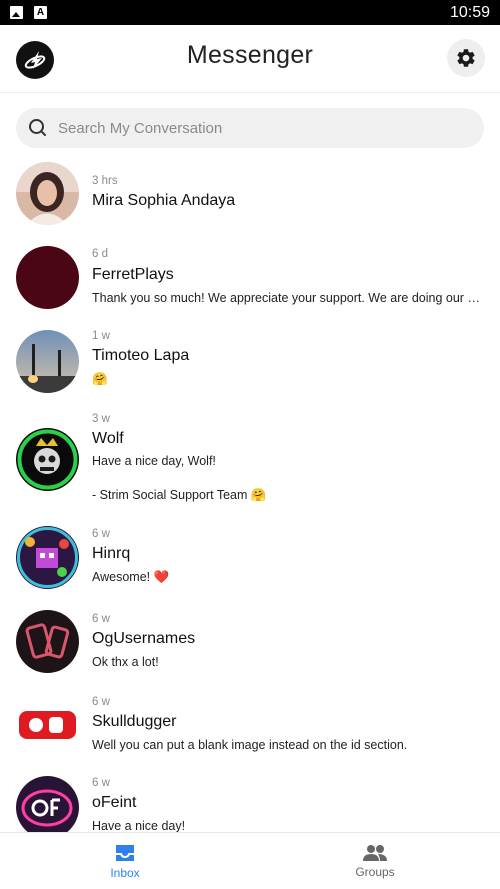 The image size is (500, 889). I want to click on conversation-message: 🤗, so click(100, 379).